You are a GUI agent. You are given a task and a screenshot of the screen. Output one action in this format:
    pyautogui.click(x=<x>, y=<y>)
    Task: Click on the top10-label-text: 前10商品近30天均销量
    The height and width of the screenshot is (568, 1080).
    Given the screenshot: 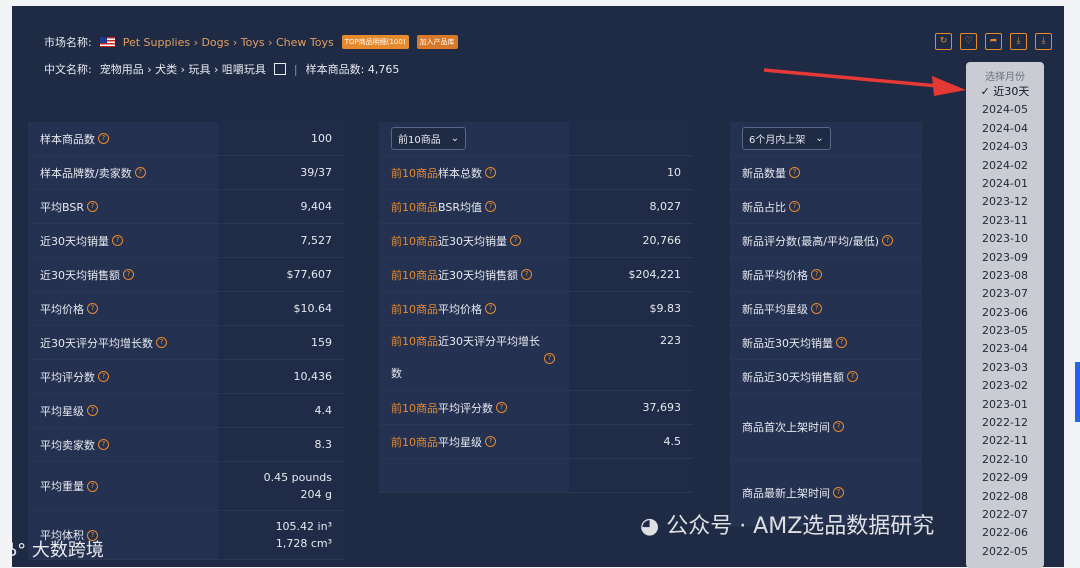 What is the action you would take?
    pyautogui.click(x=449, y=241)
    